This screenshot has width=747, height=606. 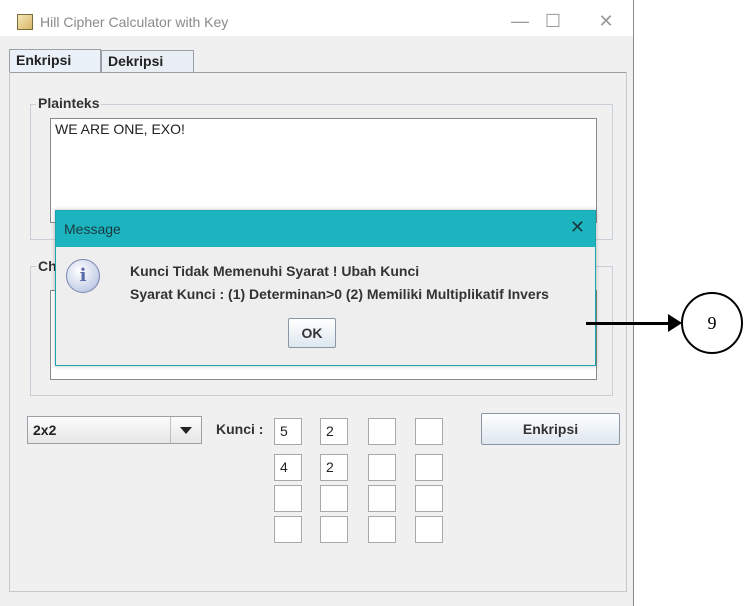 What do you see at coordinates (429, 467) in the screenshot?
I see `key-cell-r2c4` at bounding box center [429, 467].